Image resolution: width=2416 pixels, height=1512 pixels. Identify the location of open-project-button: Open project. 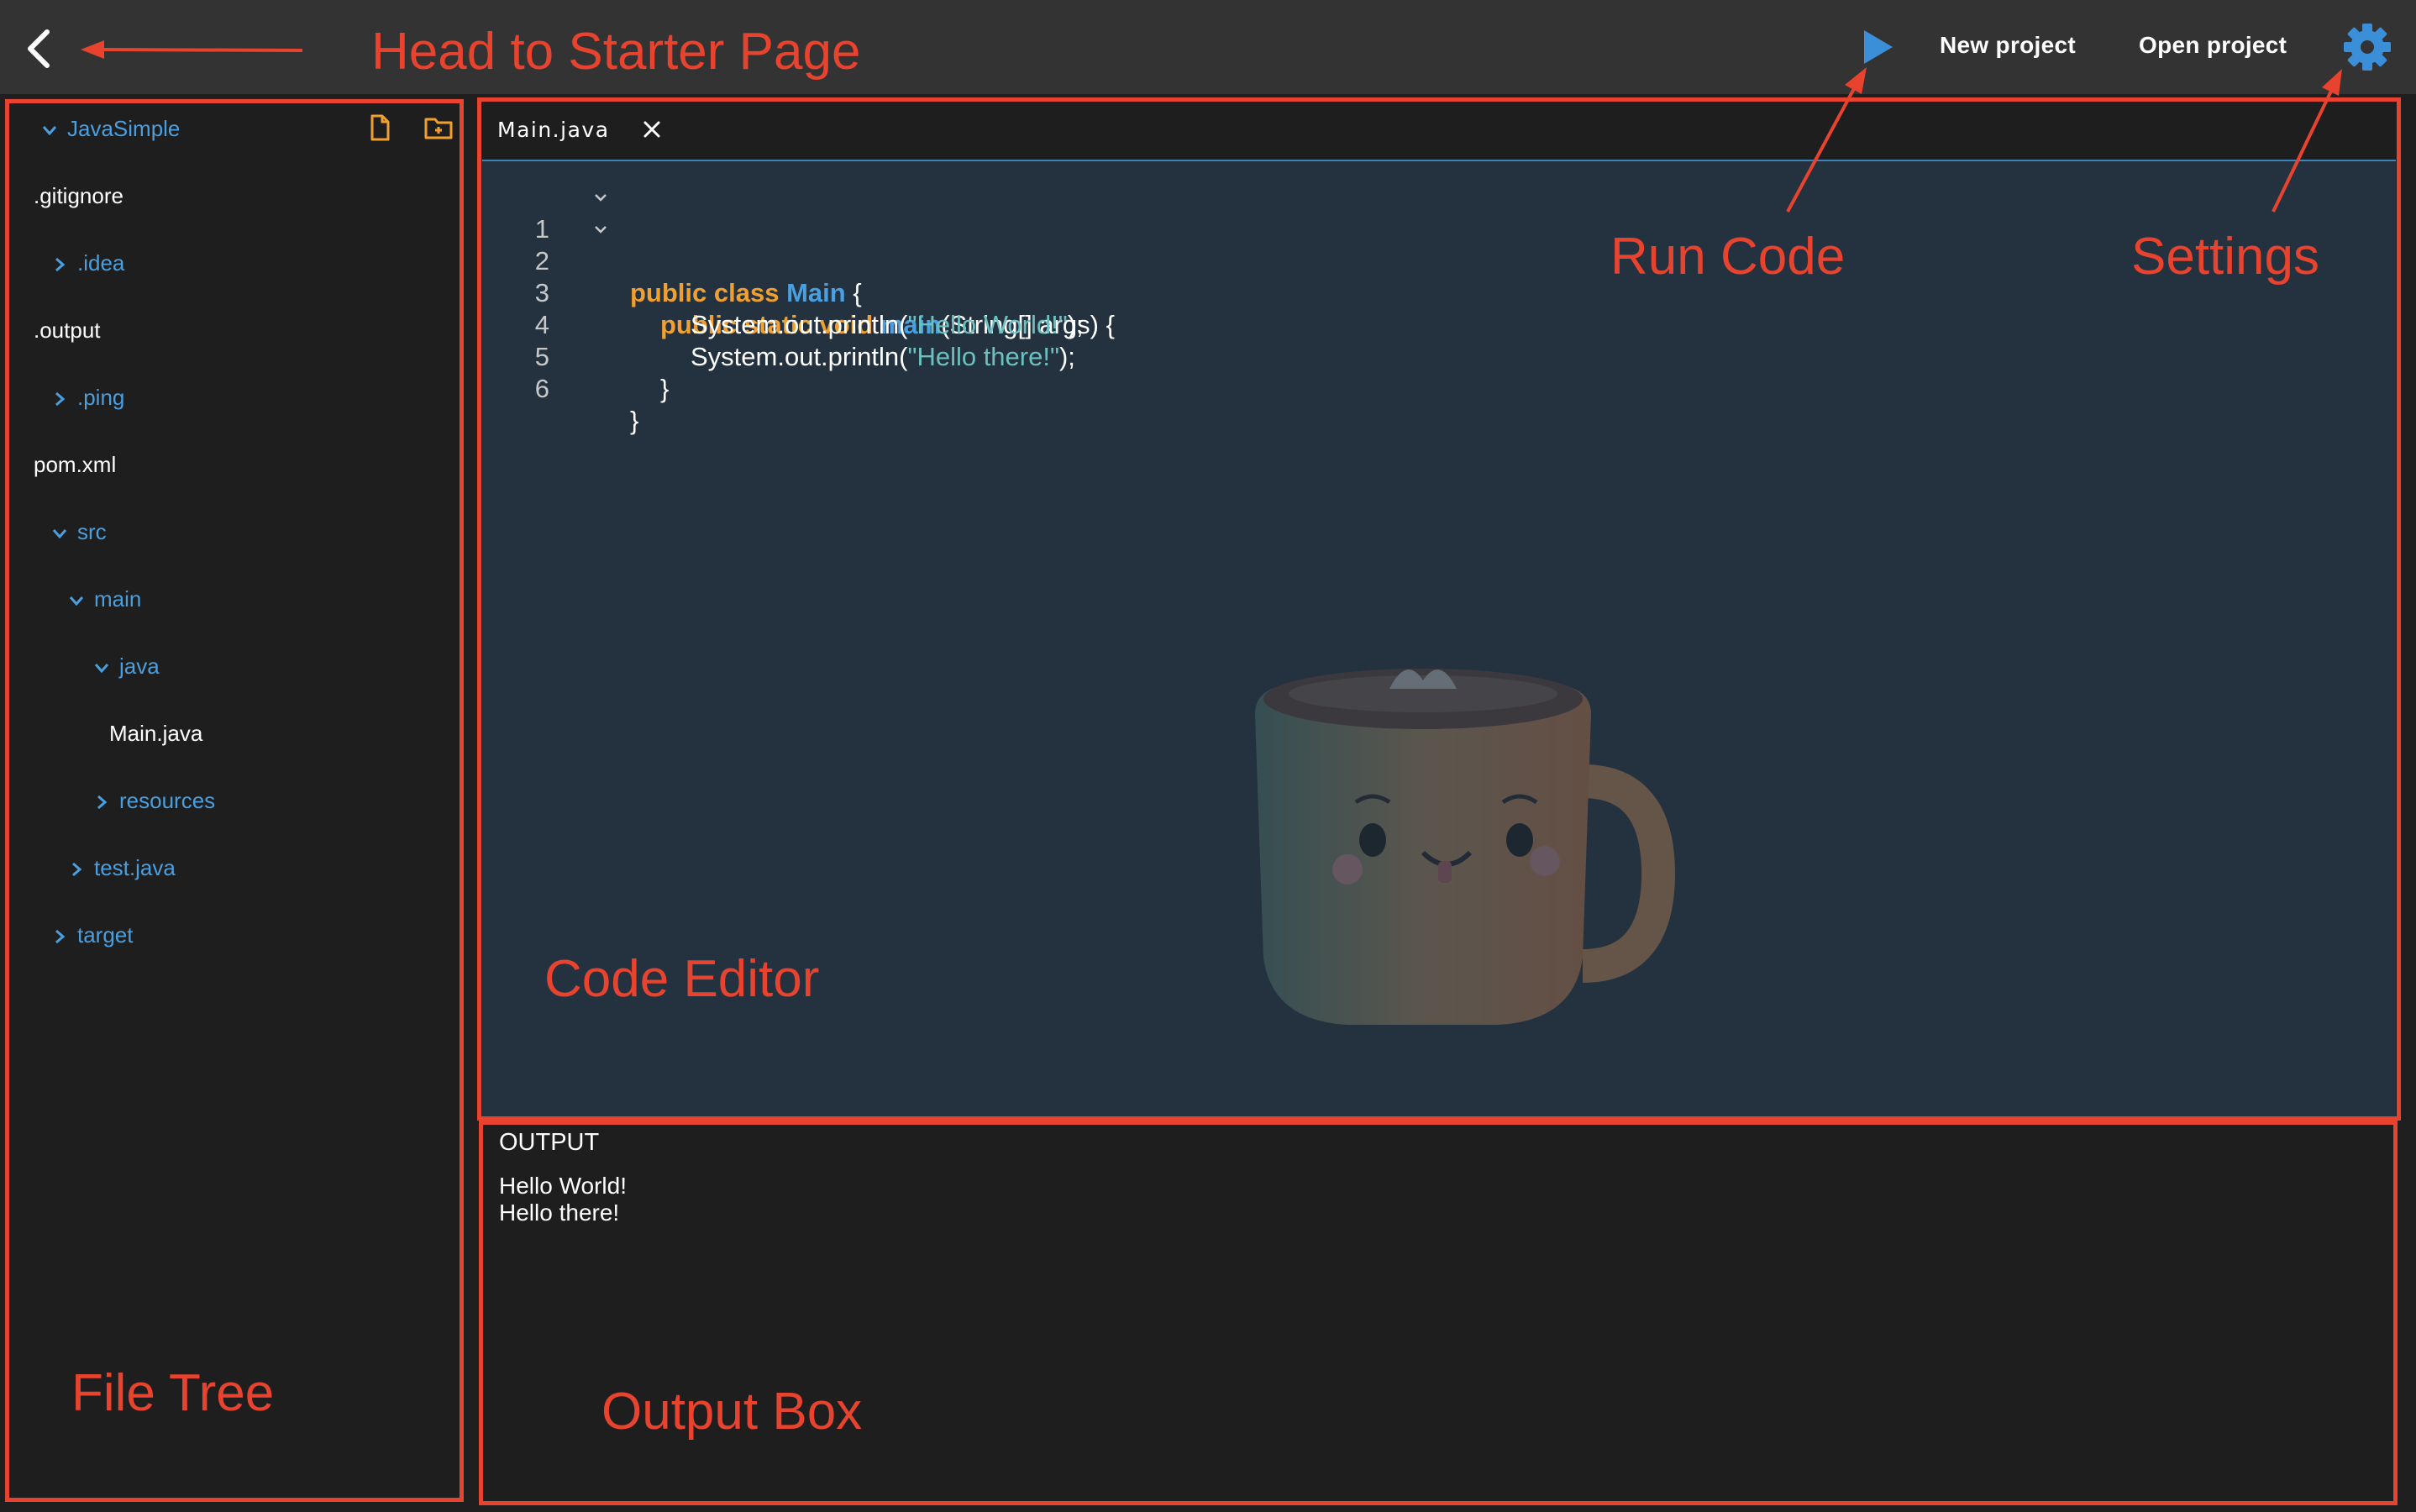
(2213, 45).